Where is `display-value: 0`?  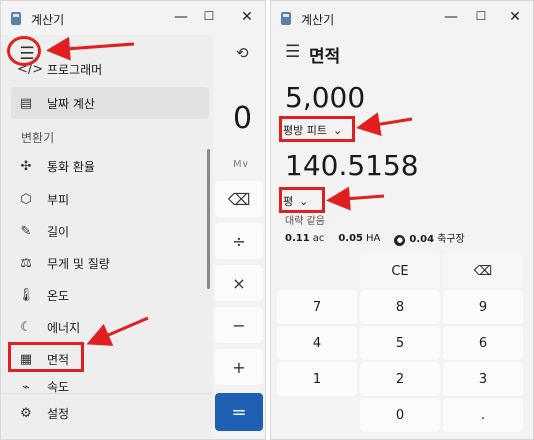 display-value: 0 is located at coordinates (243, 118).